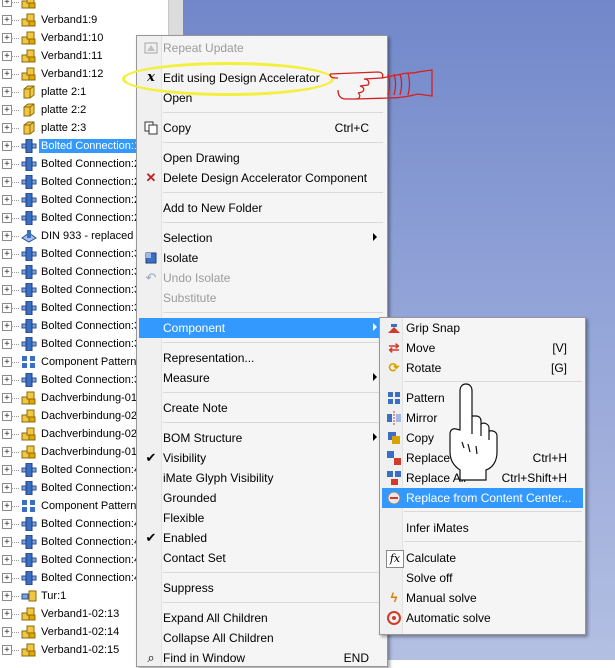 The height and width of the screenshot is (668, 615). Describe the element at coordinates (262, 618) in the screenshot. I see `menu-item-expand-all-children: Expand All Children` at that location.